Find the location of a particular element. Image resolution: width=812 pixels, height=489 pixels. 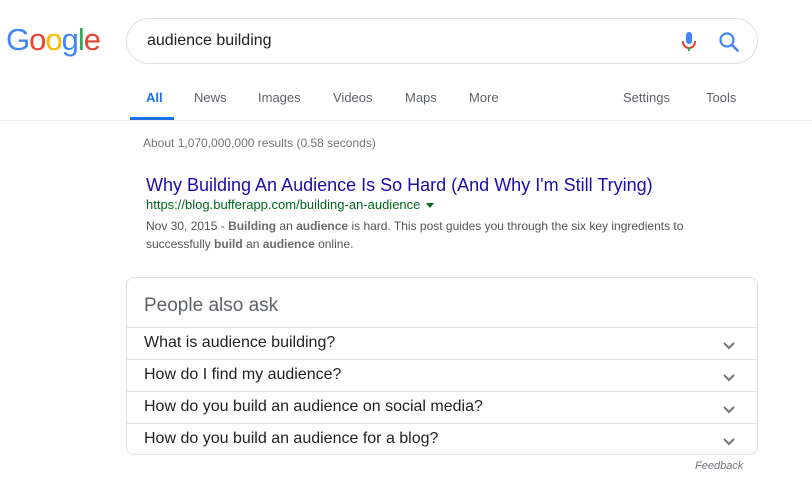

paa-question: How do I find my audience? is located at coordinates (442, 375).